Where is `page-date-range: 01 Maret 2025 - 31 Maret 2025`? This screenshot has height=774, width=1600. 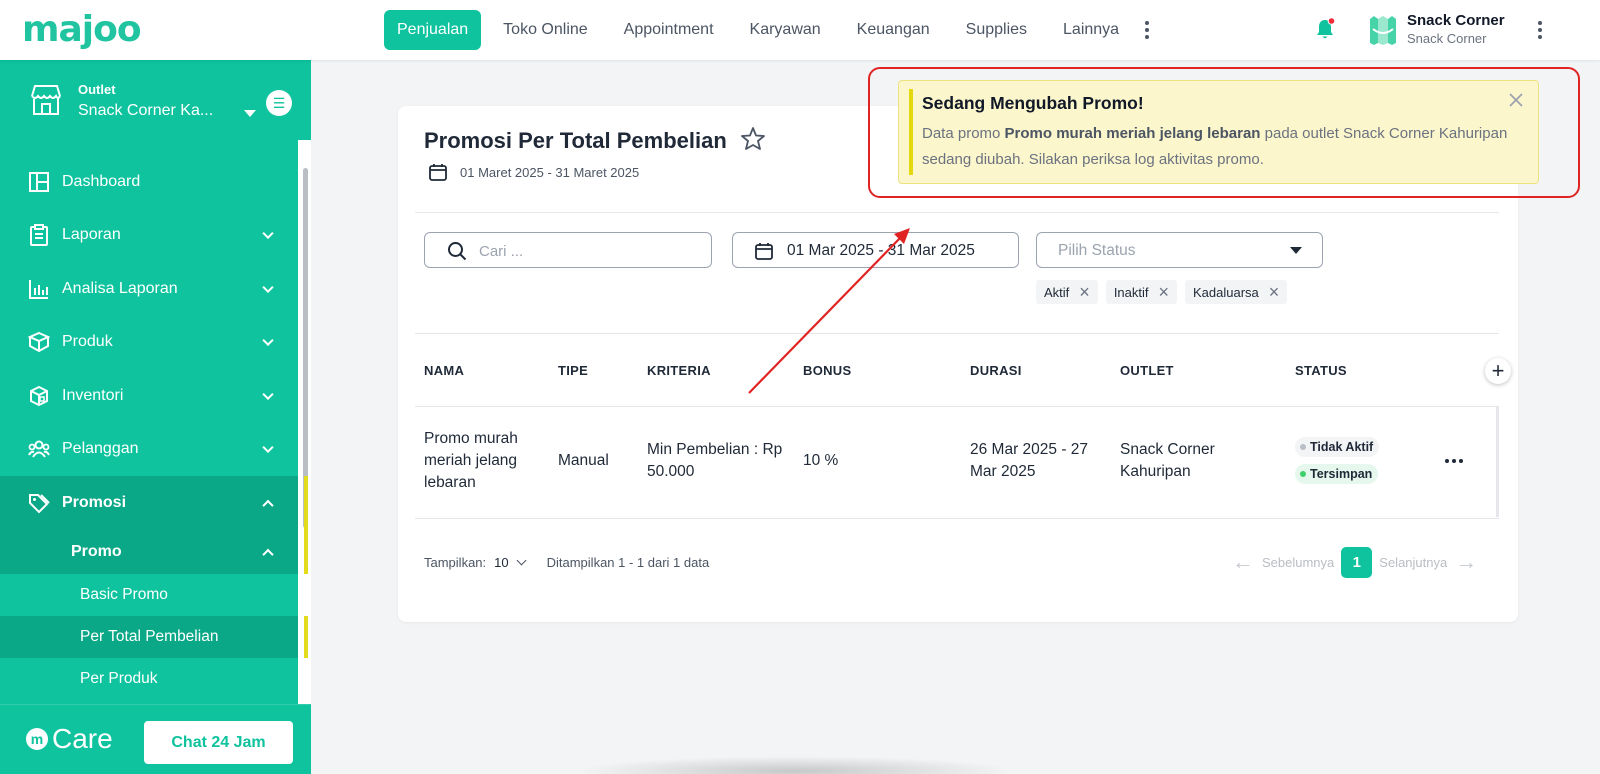 page-date-range: 01 Maret 2025 - 31 Maret 2025 is located at coordinates (550, 172).